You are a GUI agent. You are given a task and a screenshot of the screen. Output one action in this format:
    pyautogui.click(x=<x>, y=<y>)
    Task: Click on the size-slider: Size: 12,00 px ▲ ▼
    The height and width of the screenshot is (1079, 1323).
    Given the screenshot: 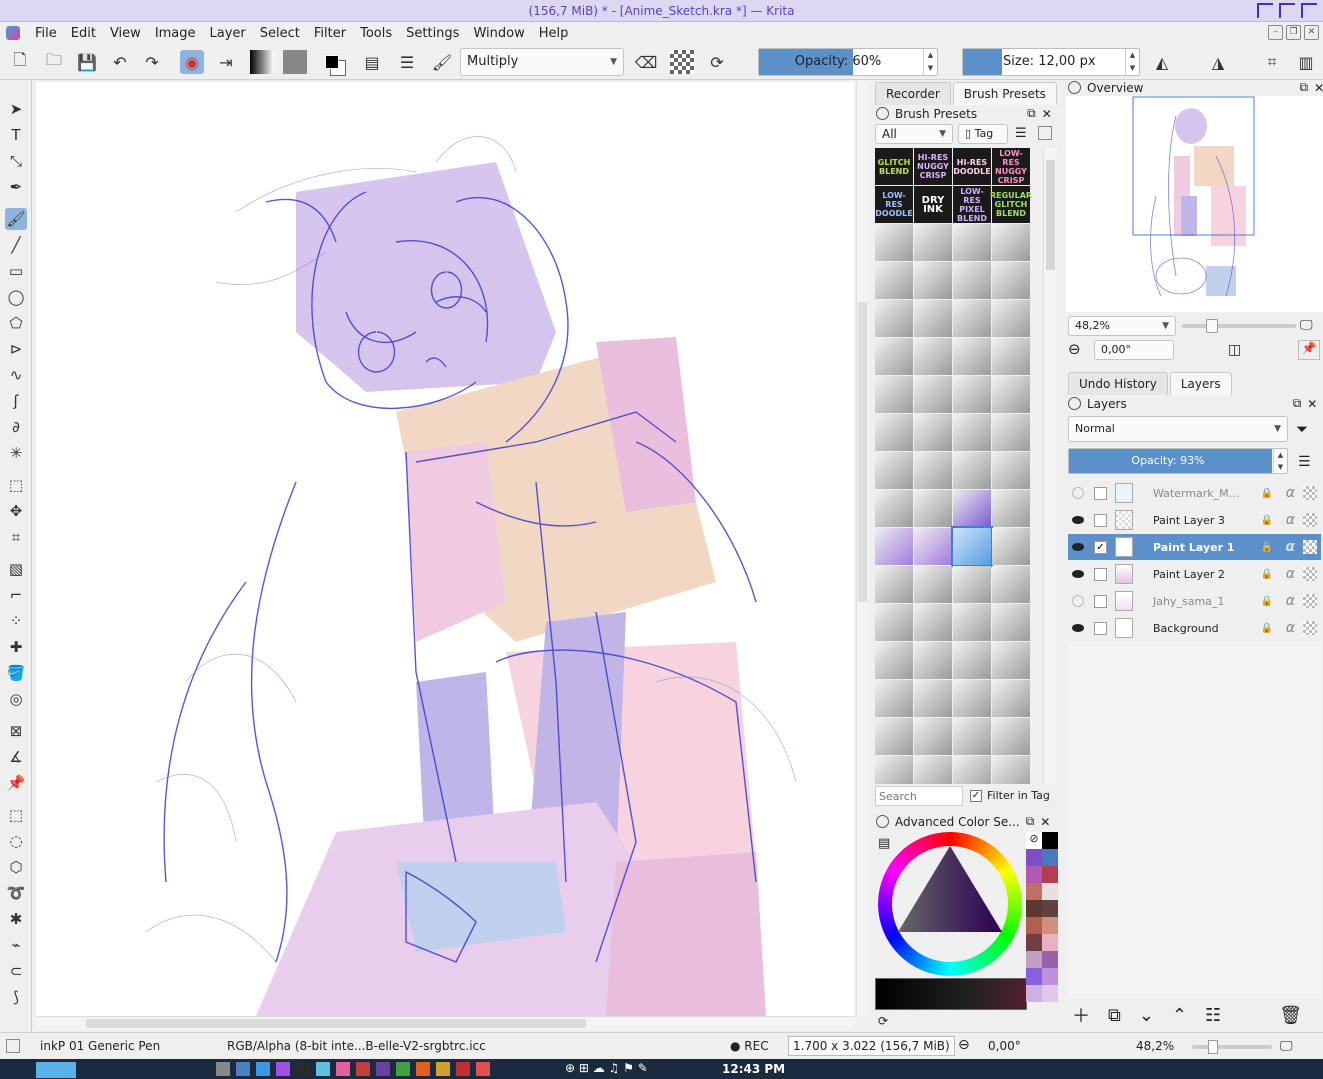 What is the action you would take?
    pyautogui.click(x=1051, y=62)
    